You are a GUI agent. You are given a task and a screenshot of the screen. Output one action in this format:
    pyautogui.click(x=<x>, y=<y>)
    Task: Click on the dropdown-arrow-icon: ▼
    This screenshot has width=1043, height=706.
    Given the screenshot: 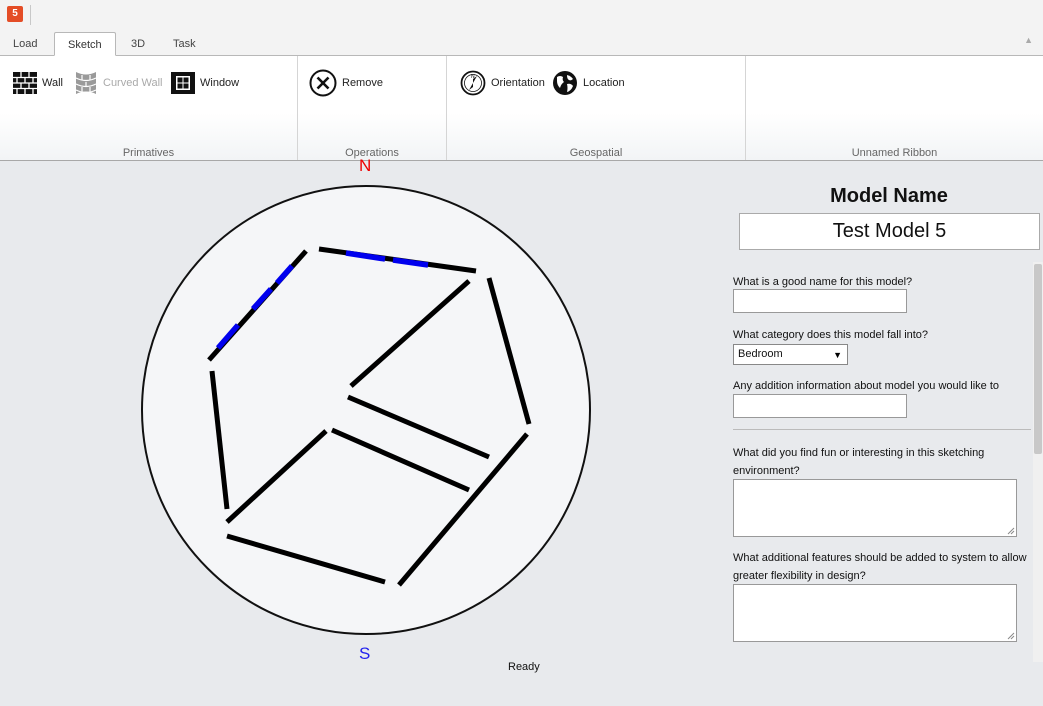 What is the action you would take?
    pyautogui.click(x=837, y=355)
    